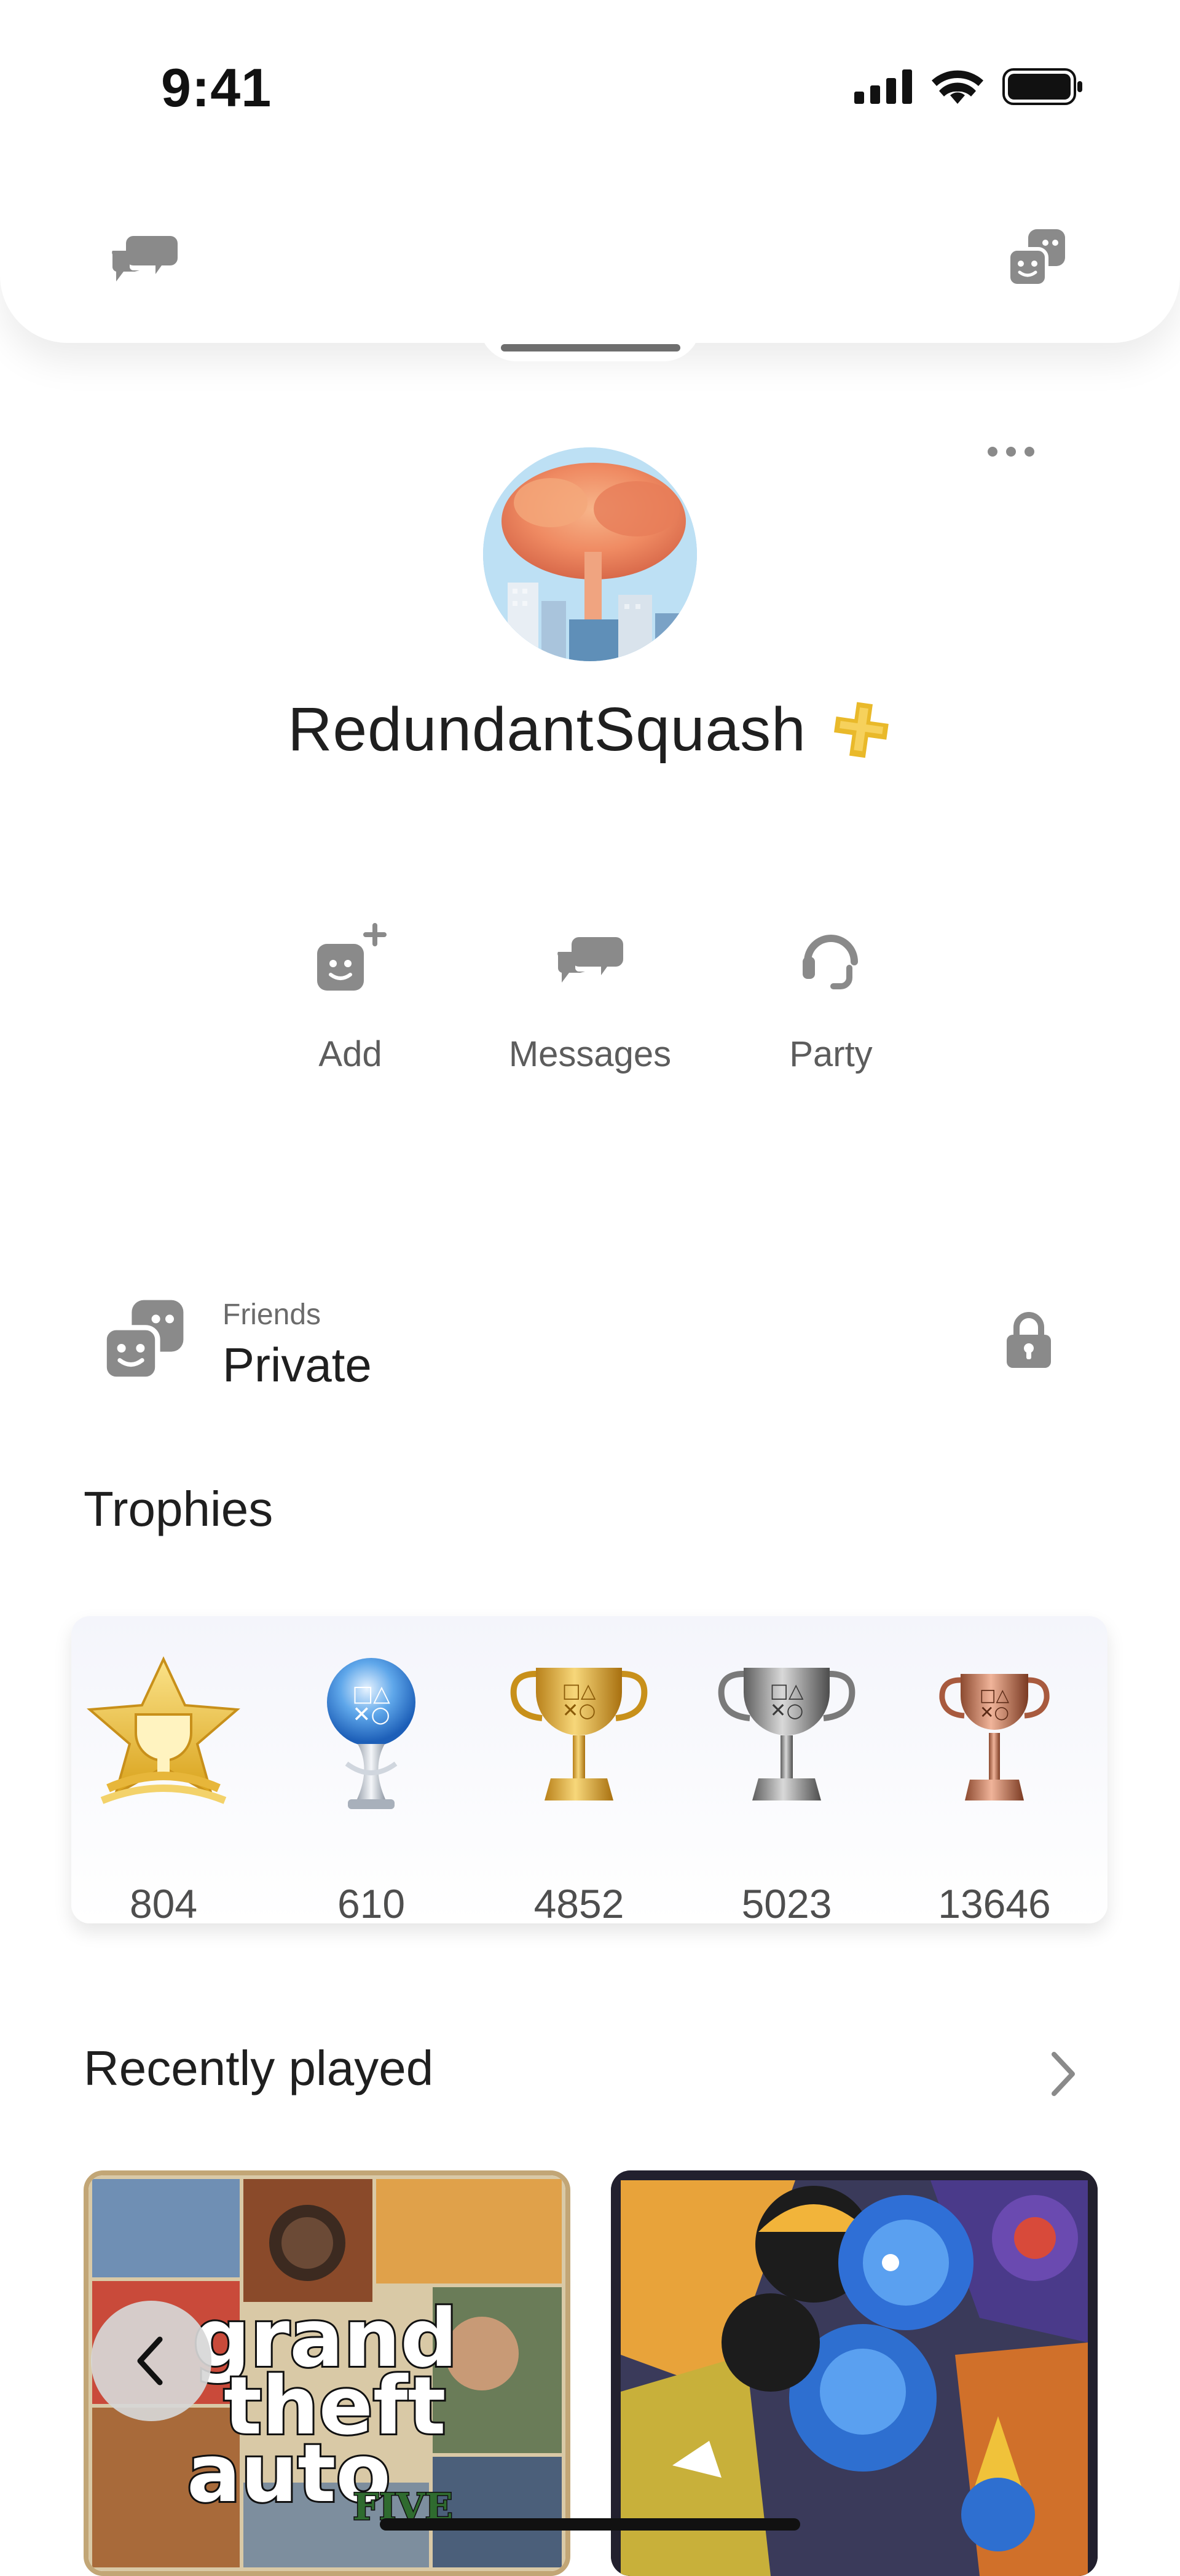 This screenshot has width=1180, height=2576. What do you see at coordinates (579, 1903) in the screenshot?
I see `trophy-gold-count: 4852` at bounding box center [579, 1903].